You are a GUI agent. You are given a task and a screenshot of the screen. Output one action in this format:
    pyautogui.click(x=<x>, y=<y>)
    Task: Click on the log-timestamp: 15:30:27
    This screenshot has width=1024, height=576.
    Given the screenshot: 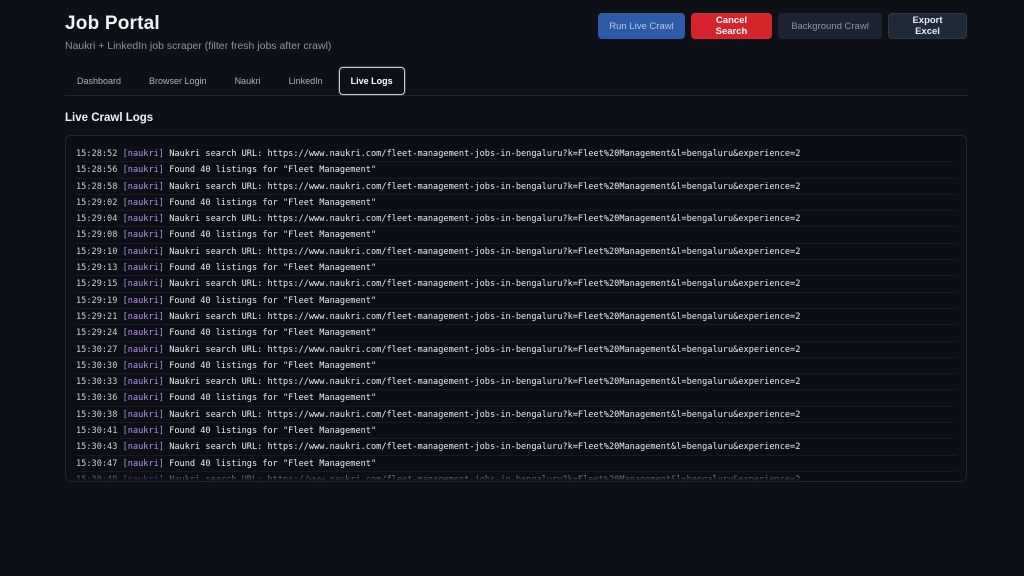 What is the action you would take?
    pyautogui.click(x=97, y=349)
    